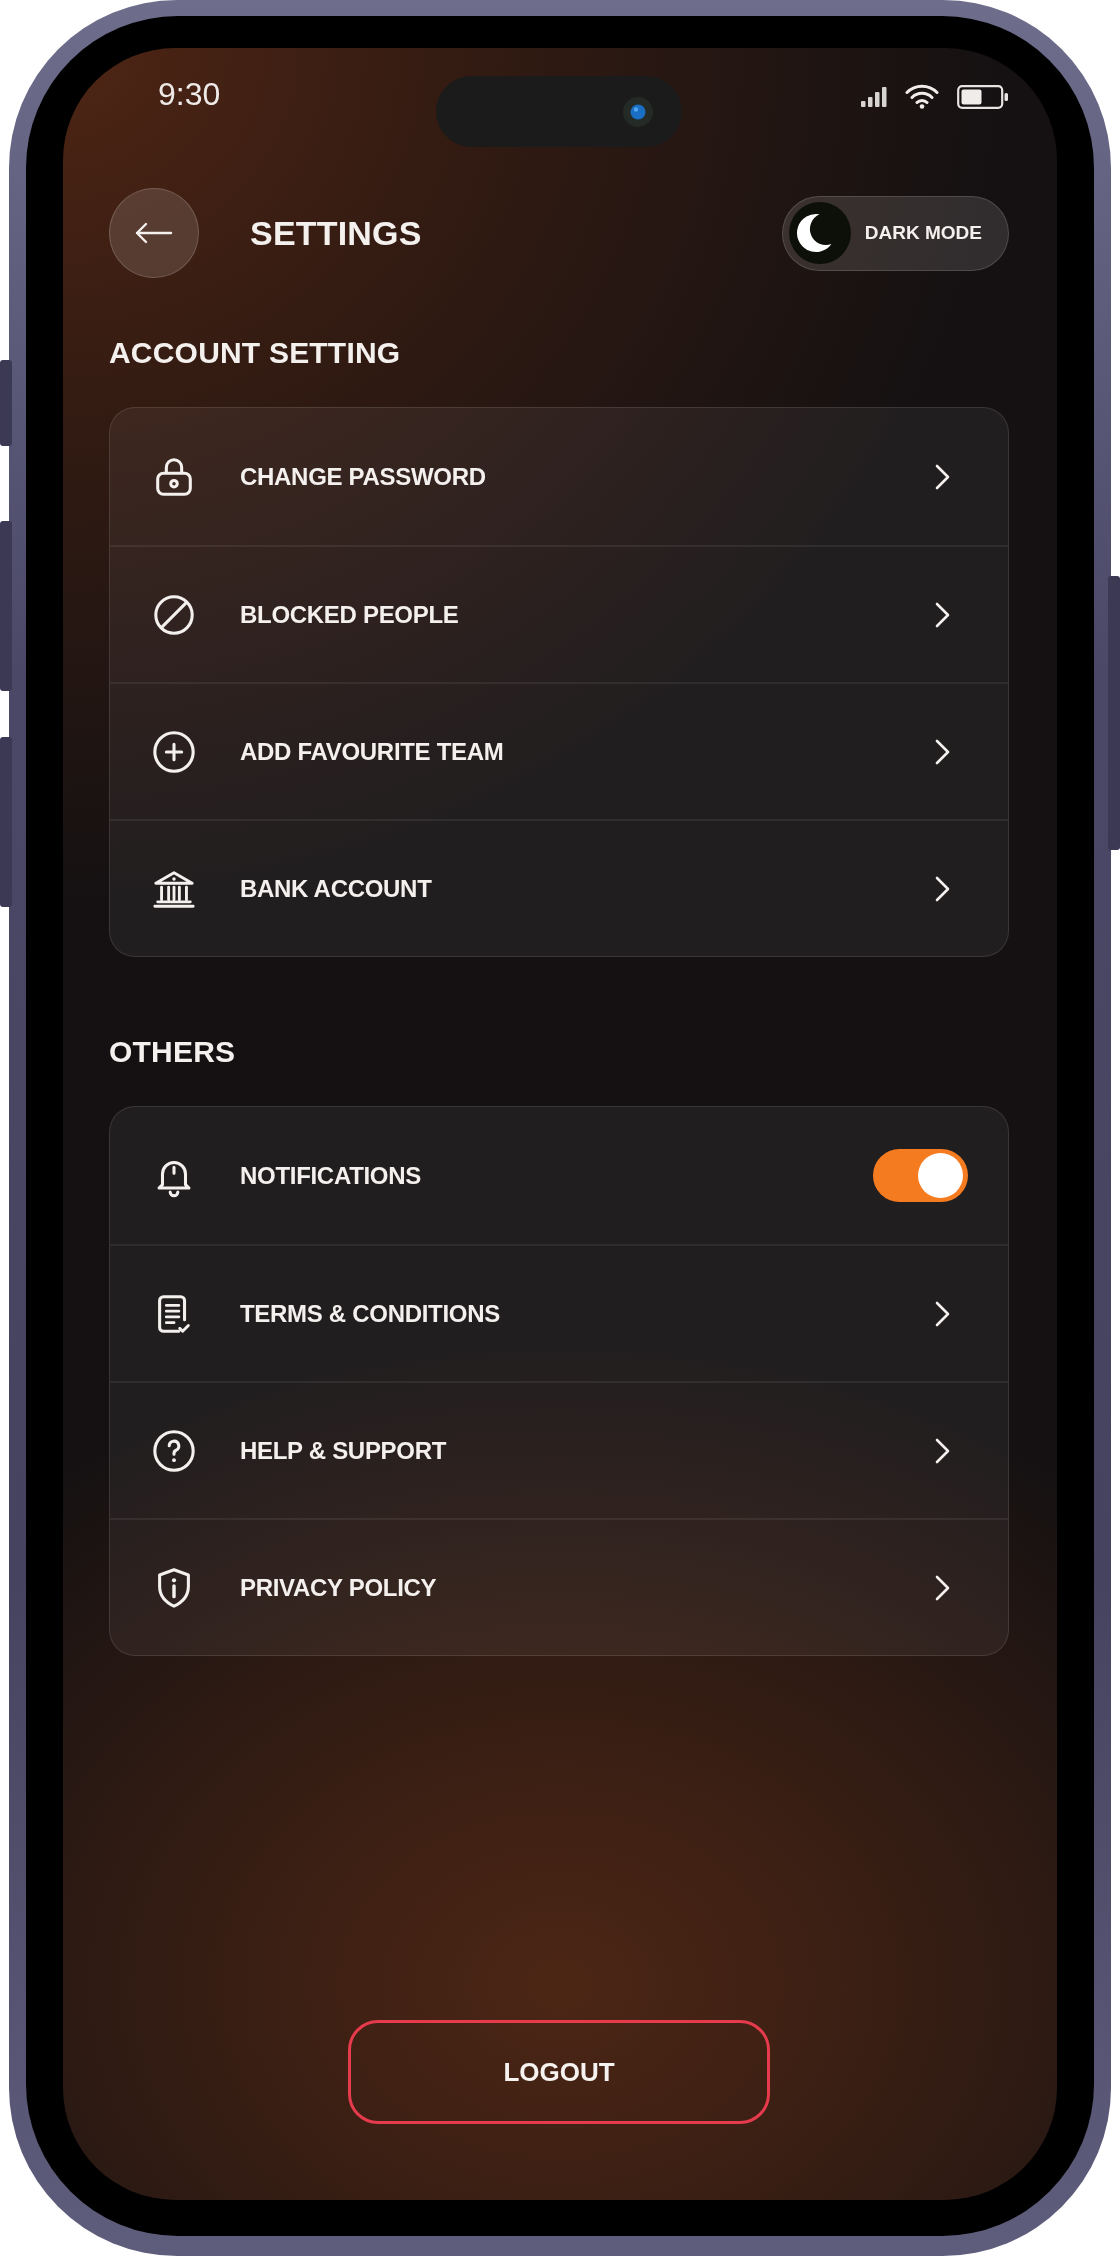  What do you see at coordinates (173, 1052) in the screenshot?
I see `section-title: OTHERS` at bounding box center [173, 1052].